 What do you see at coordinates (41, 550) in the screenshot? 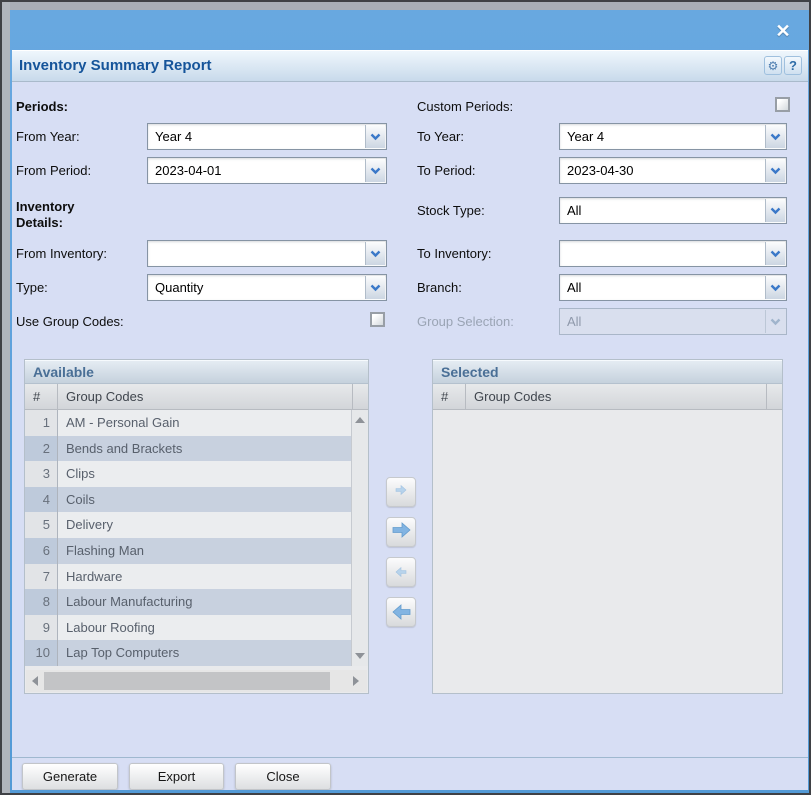
I see `row-number: 6` at bounding box center [41, 550].